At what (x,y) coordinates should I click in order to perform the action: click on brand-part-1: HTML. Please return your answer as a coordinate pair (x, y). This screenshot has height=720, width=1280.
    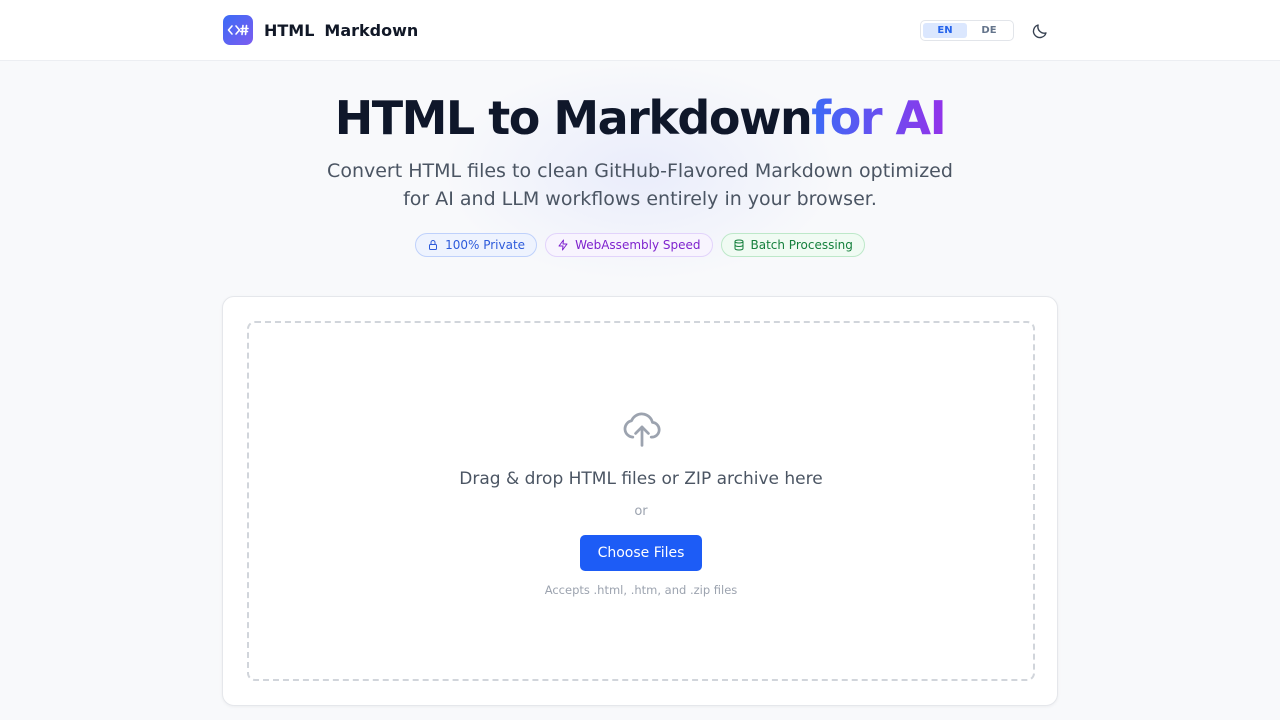
    Looking at the image, I should click on (289, 30).